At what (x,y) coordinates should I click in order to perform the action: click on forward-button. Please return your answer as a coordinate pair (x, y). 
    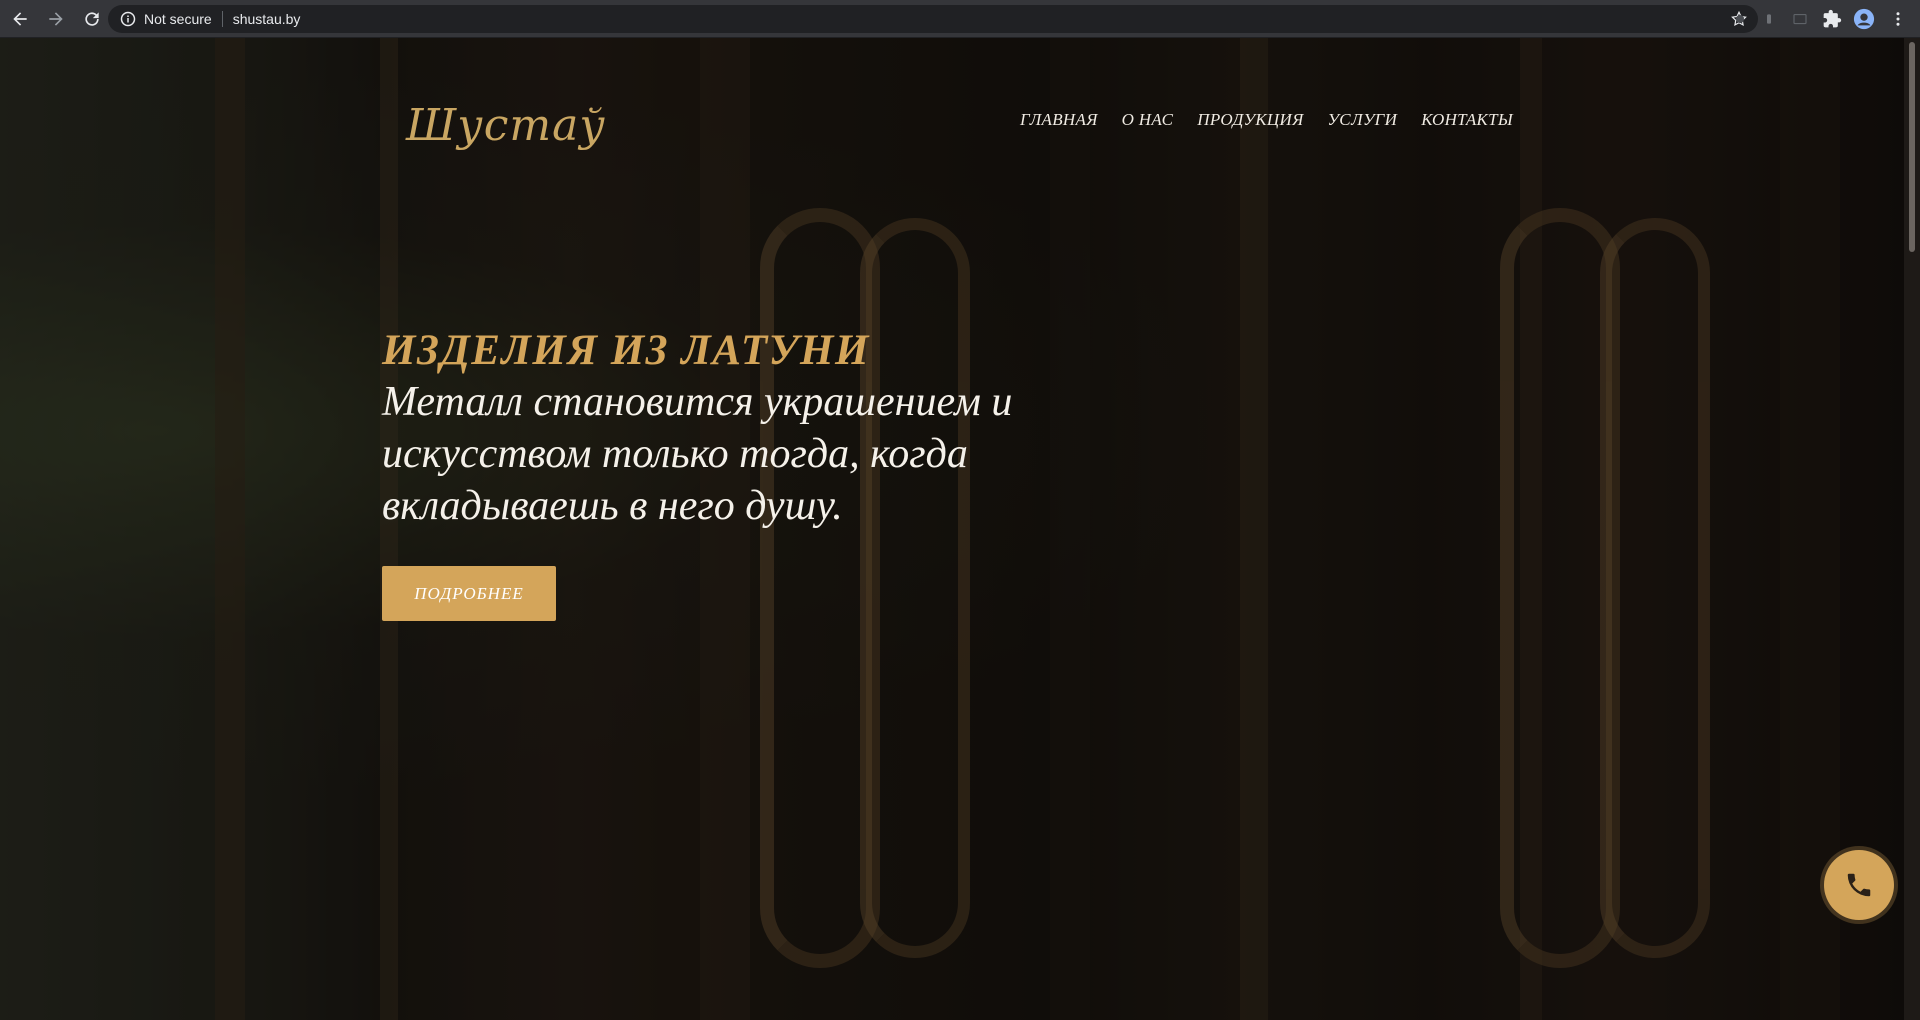
    Looking at the image, I should click on (56, 19).